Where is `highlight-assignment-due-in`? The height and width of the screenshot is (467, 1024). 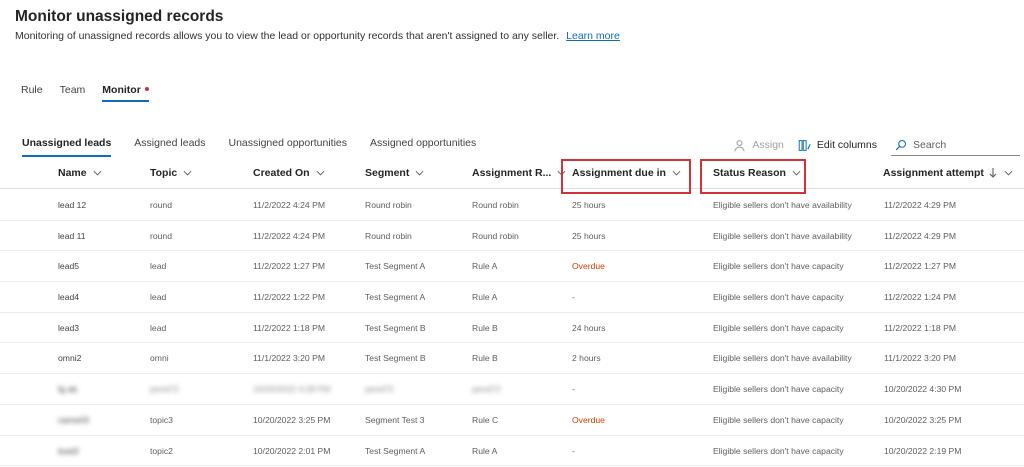
highlight-assignment-due-in is located at coordinates (626, 176).